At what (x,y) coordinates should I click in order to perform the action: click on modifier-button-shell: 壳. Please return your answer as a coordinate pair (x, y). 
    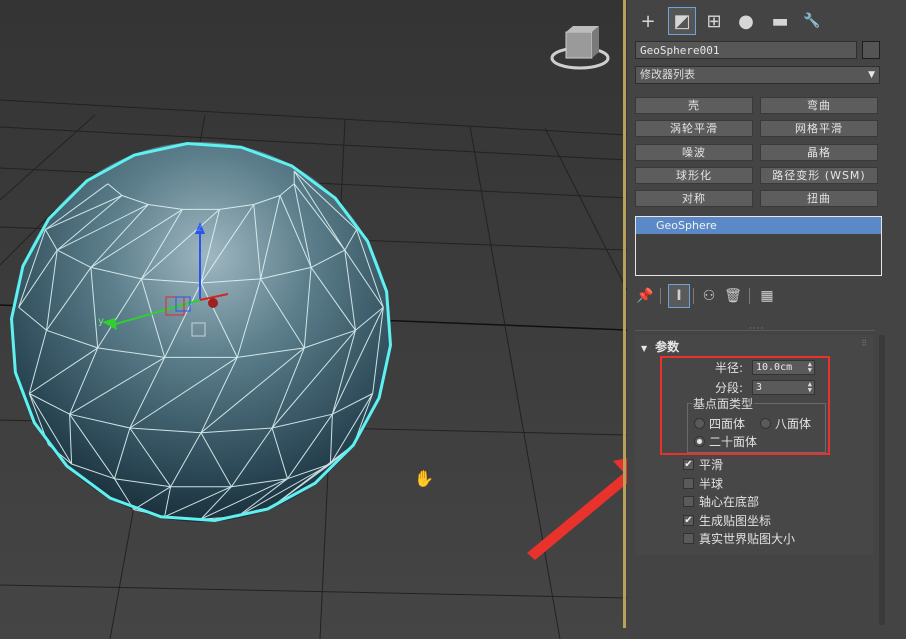
    Looking at the image, I should click on (694, 105).